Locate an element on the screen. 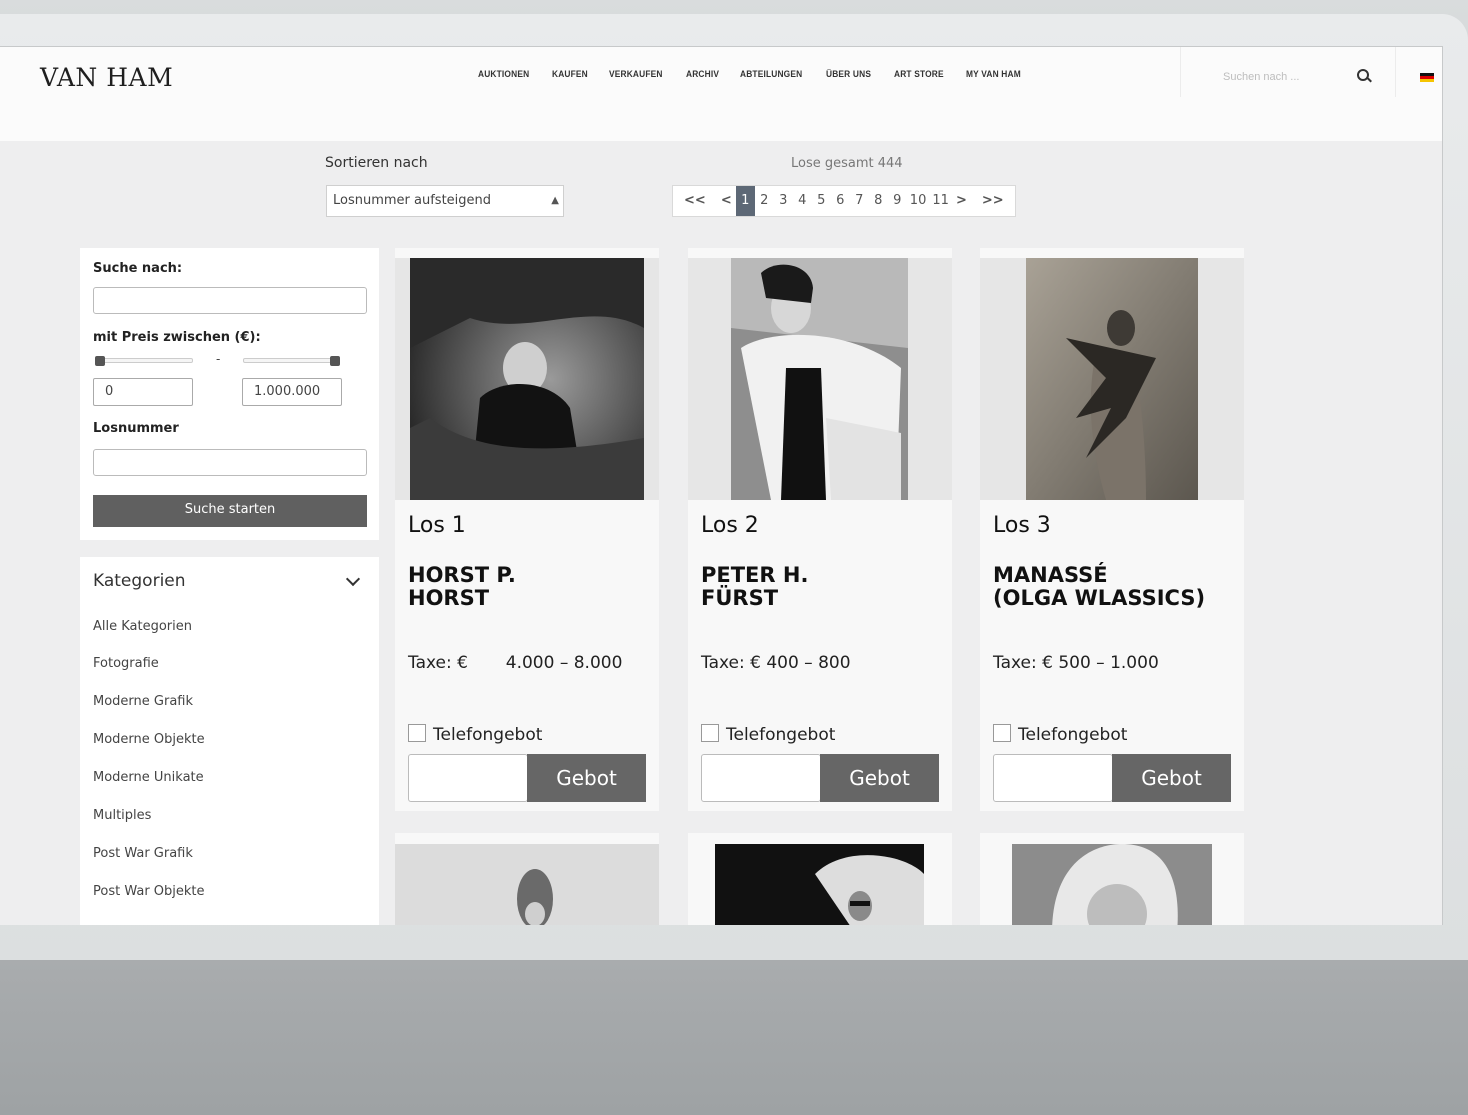  chevron-down-icon is located at coordinates (353, 579).